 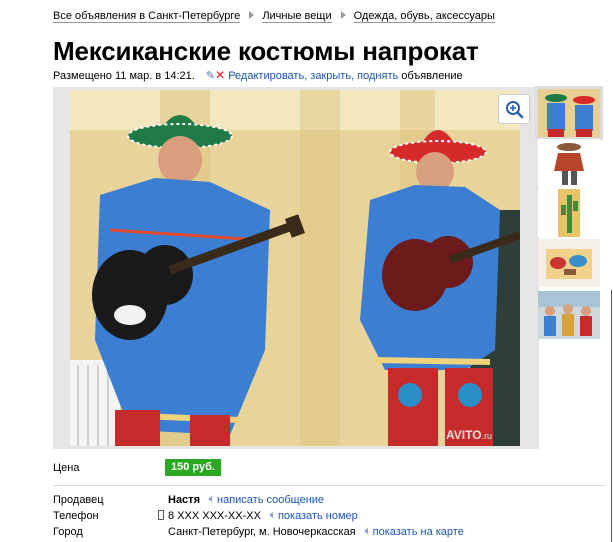 What do you see at coordinates (184, 500) in the screenshot?
I see `seller-name: Настя` at bounding box center [184, 500].